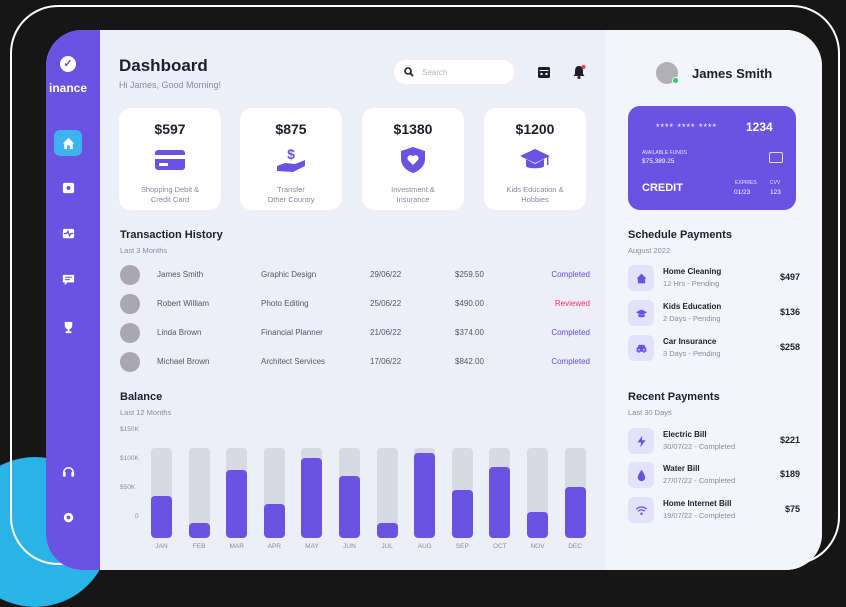  What do you see at coordinates (462, 72) in the screenshot?
I see `search-input` at bounding box center [462, 72].